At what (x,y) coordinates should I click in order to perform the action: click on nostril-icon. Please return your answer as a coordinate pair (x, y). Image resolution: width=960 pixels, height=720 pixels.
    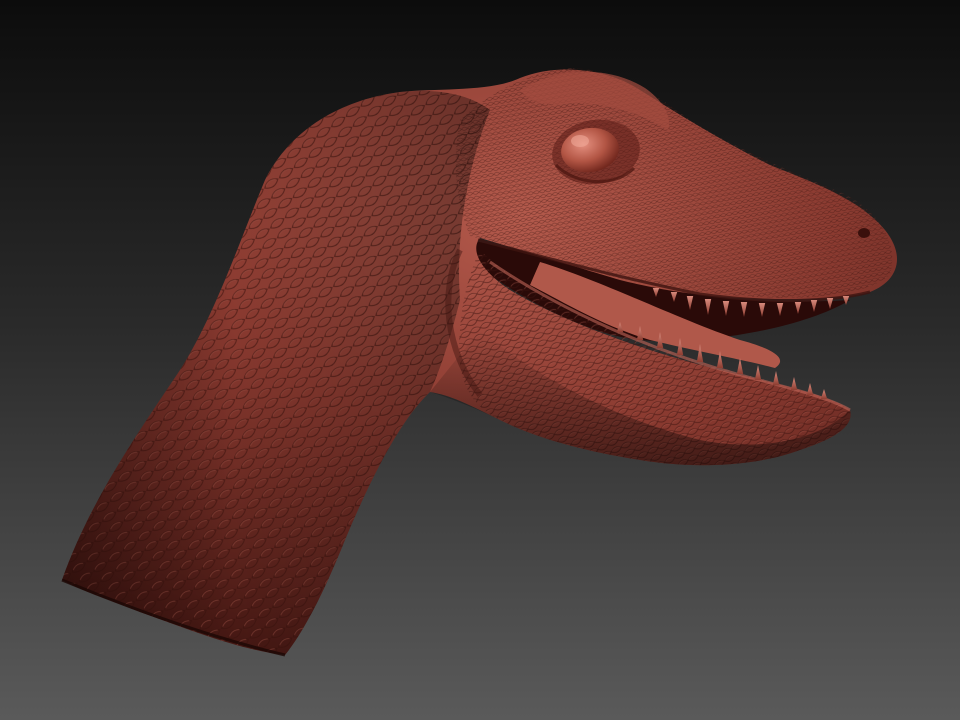
    Looking at the image, I should click on (864, 233).